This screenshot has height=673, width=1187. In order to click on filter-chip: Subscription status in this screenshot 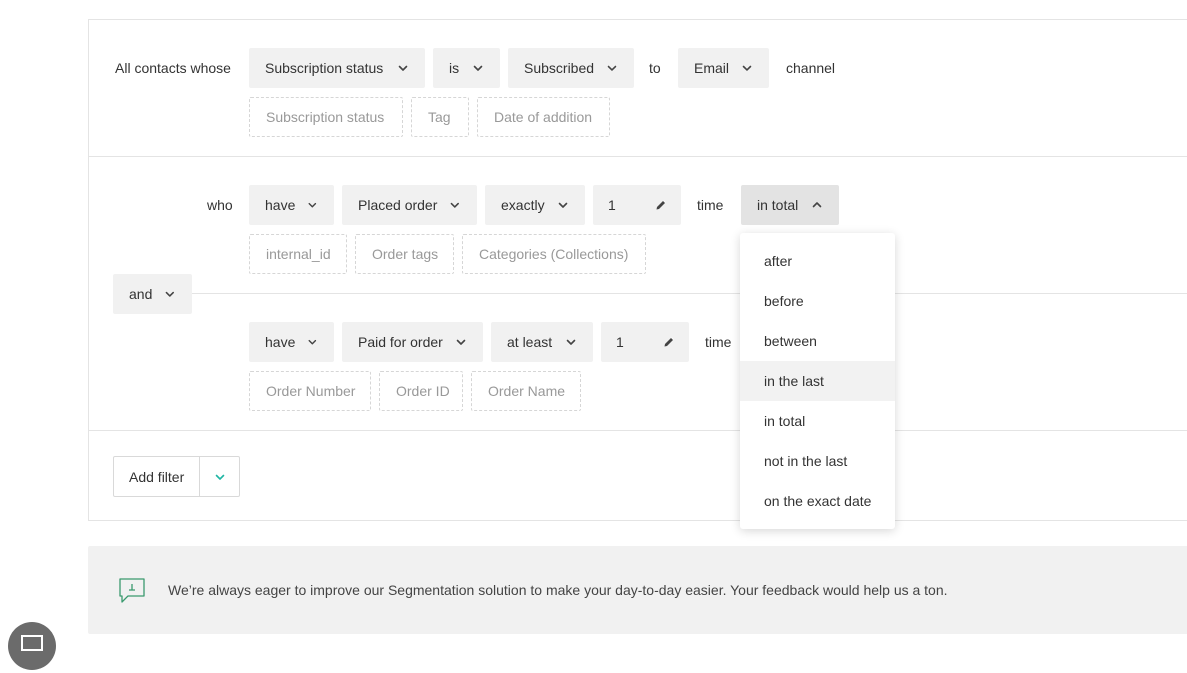, I will do `click(326, 117)`.